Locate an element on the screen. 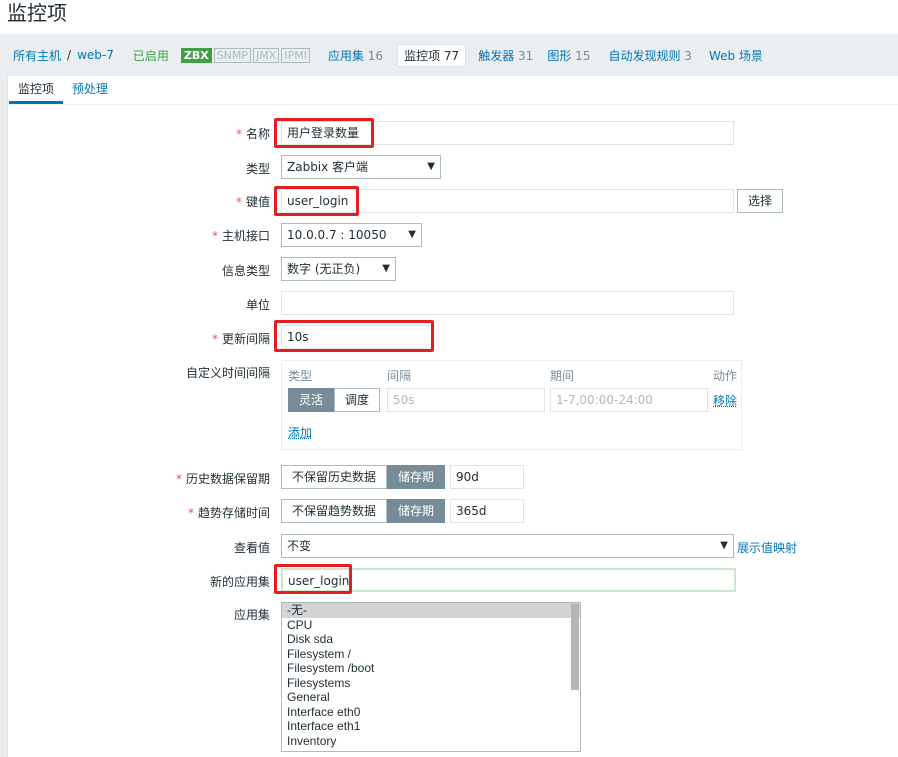 The height and width of the screenshot is (757, 898). tab-preprocessing: 预处理 is located at coordinates (90, 92).